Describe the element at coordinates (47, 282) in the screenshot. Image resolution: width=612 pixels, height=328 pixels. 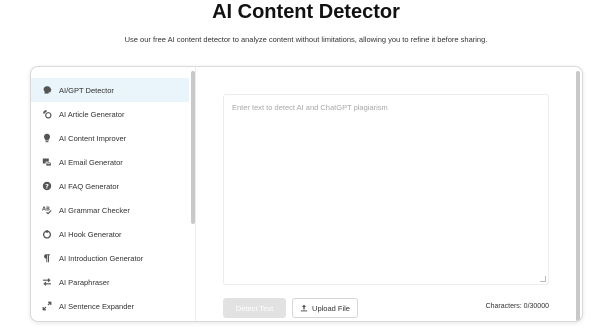
I see `swap-icon` at that location.